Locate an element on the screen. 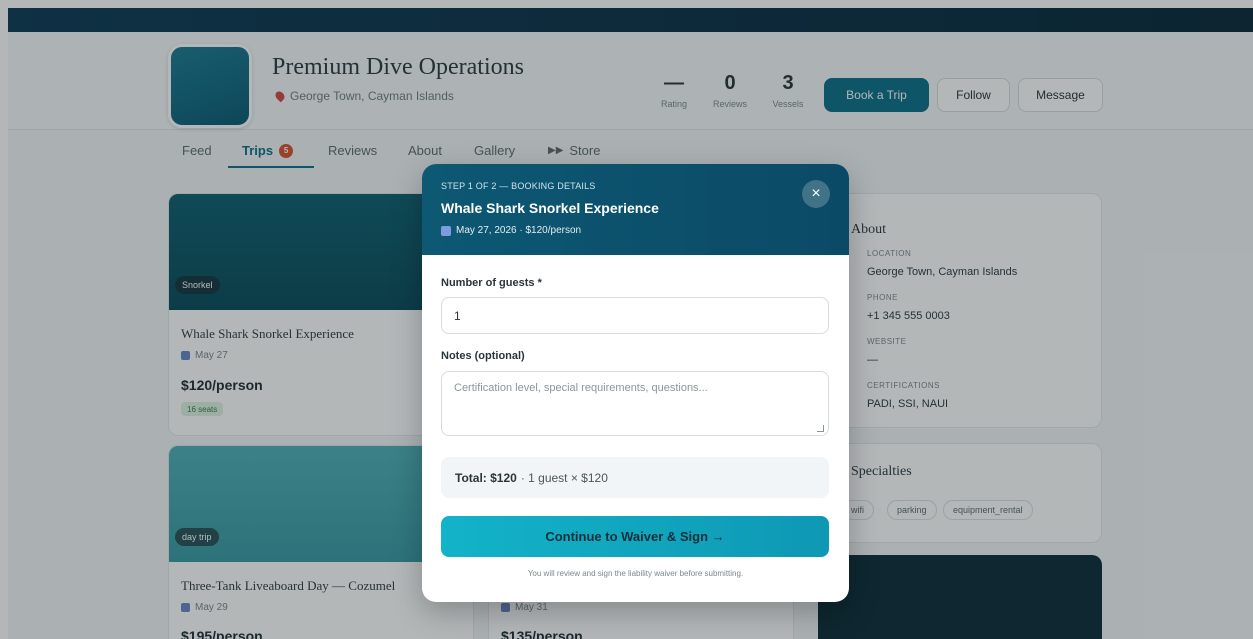  modal-subtitle-text: May 27, 2026 · $120/person is located at coordinates (519, 230).